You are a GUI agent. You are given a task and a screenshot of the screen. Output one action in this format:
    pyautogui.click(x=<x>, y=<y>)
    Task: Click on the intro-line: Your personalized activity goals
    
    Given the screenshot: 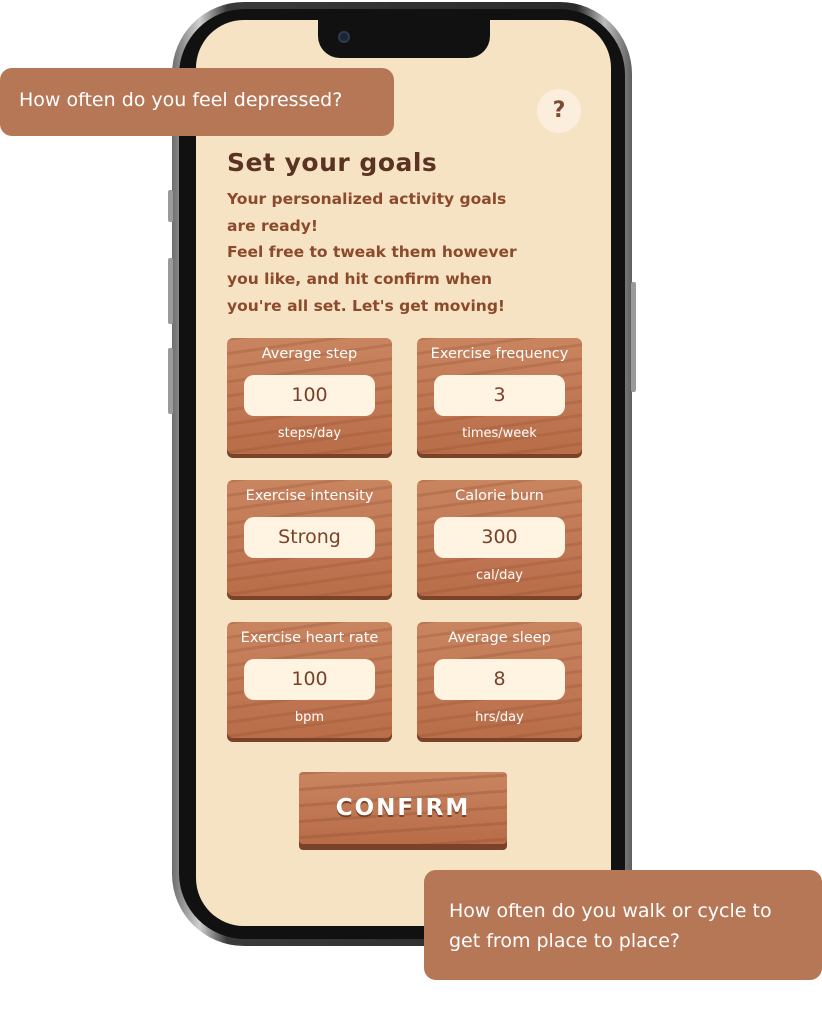 What is the action you would take?
    pyautogui.click(x=367, y=199)
    